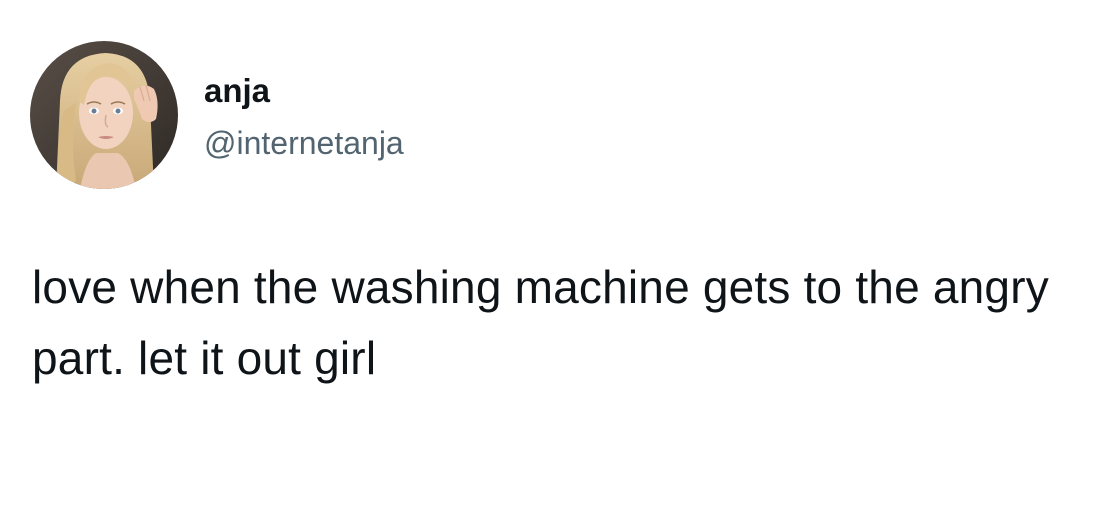 This screenshot has width=1096, height=522. What do you see at coordinates (304, 143) in the screenshot?
I see `author-handle: @internetanja` at bounding box center [304, 143].